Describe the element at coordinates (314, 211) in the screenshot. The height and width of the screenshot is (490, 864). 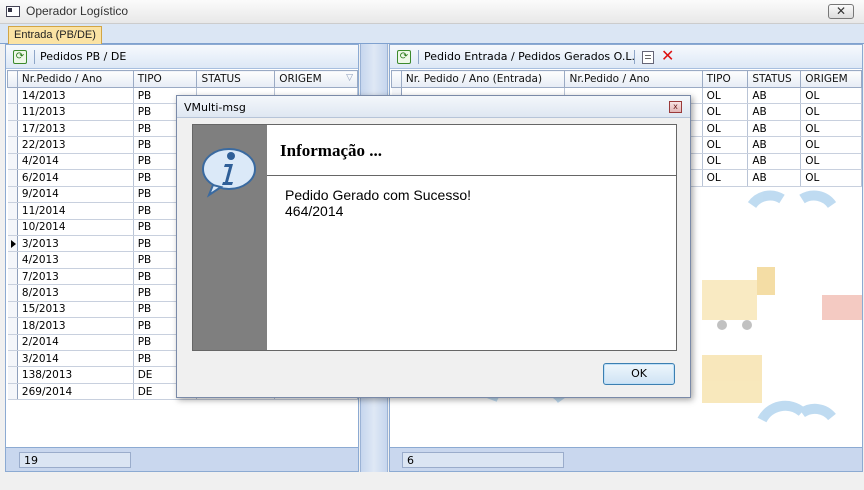
I see `dialog-message-line2: 464/2014` at that location.